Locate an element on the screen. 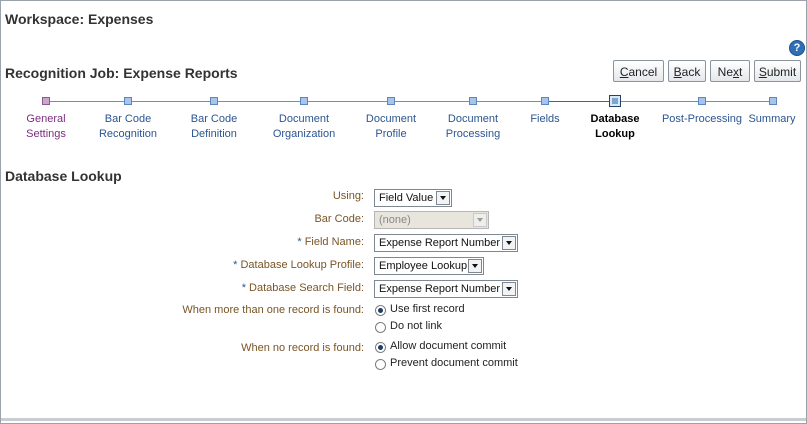  train-node-document-organization is located at coordinates (304, 101).